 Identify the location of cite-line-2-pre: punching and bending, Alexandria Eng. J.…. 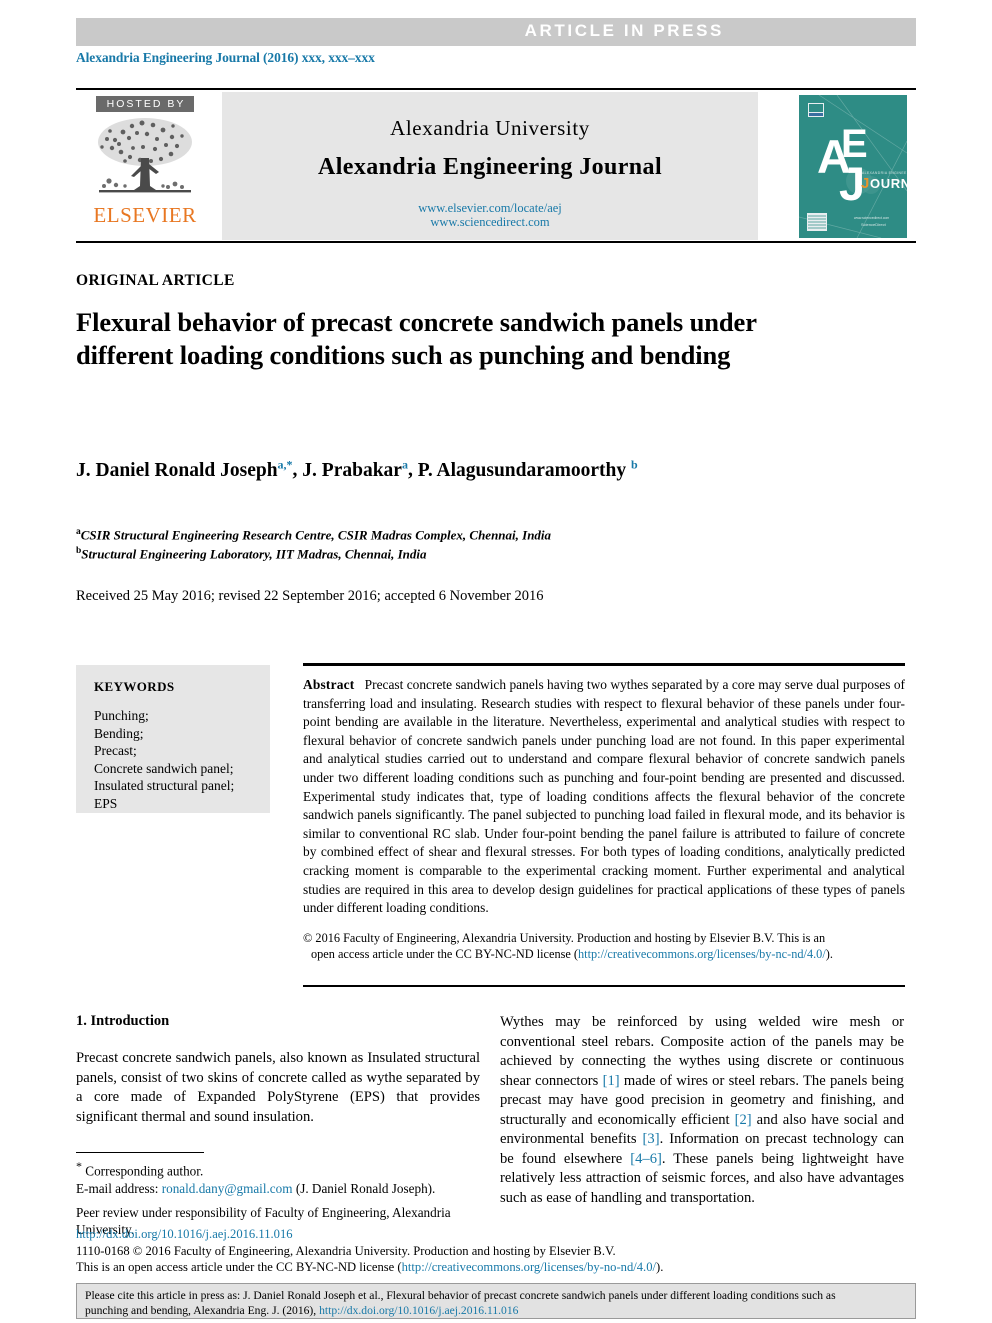
(202, 1310).